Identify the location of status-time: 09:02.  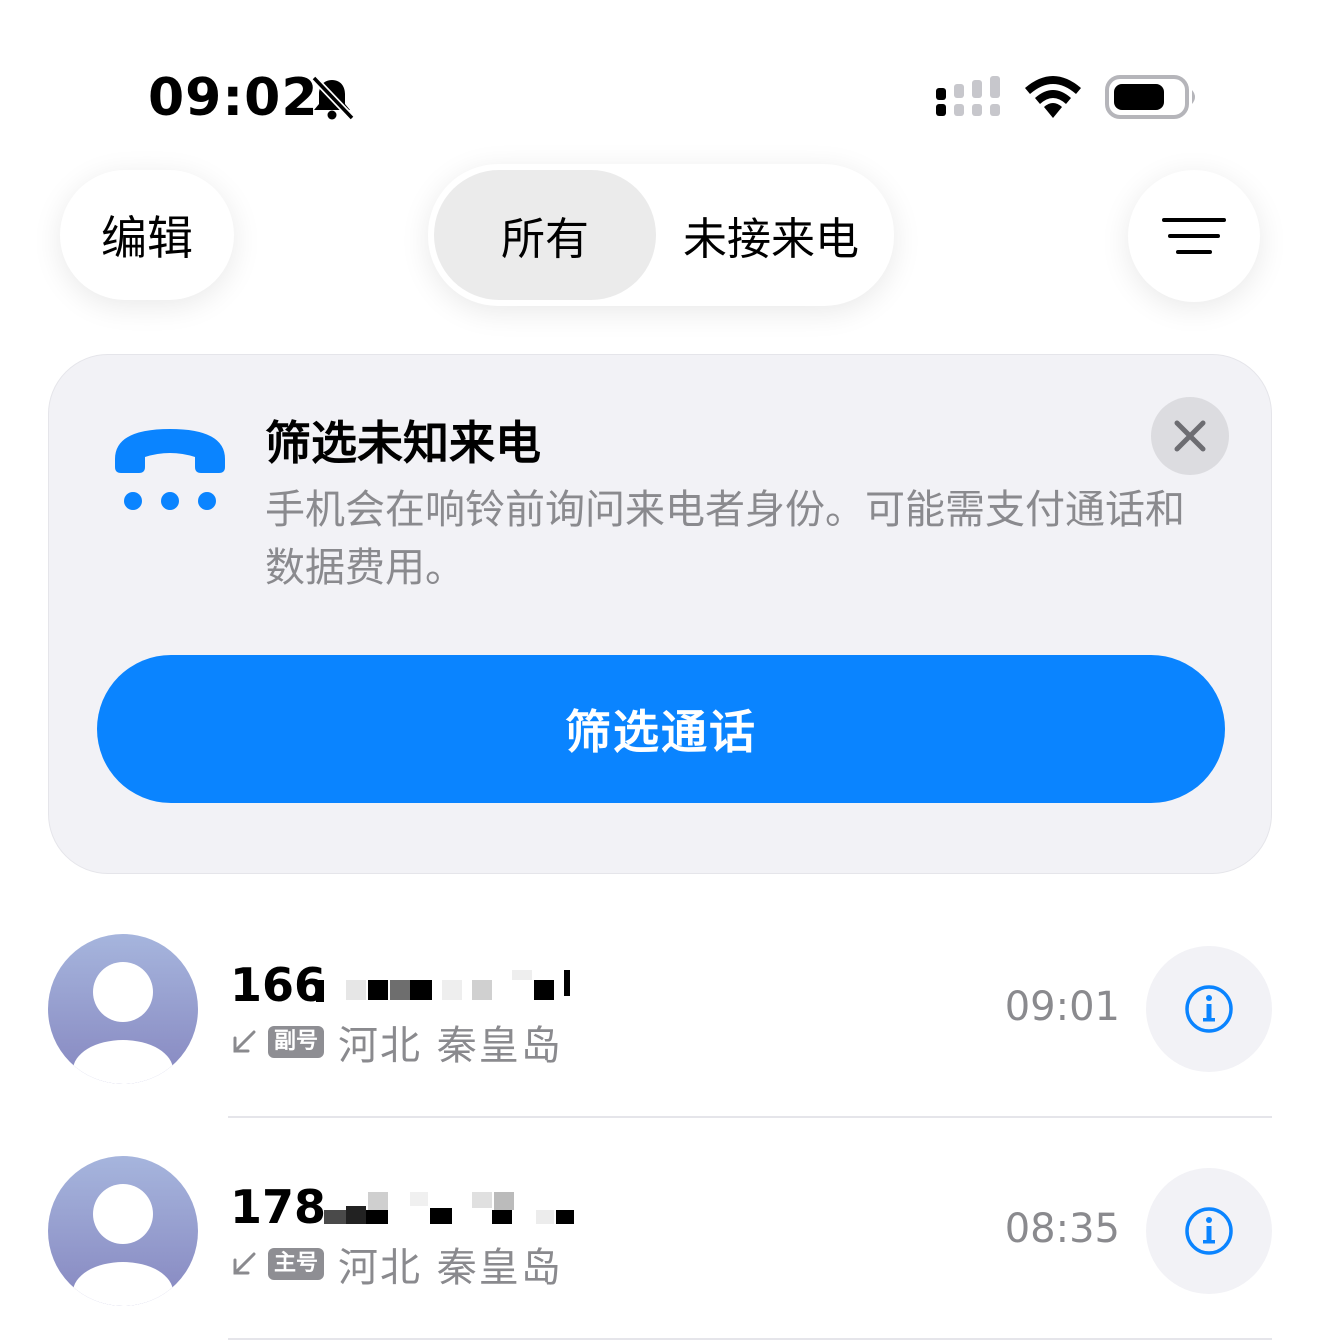
(233, 98).